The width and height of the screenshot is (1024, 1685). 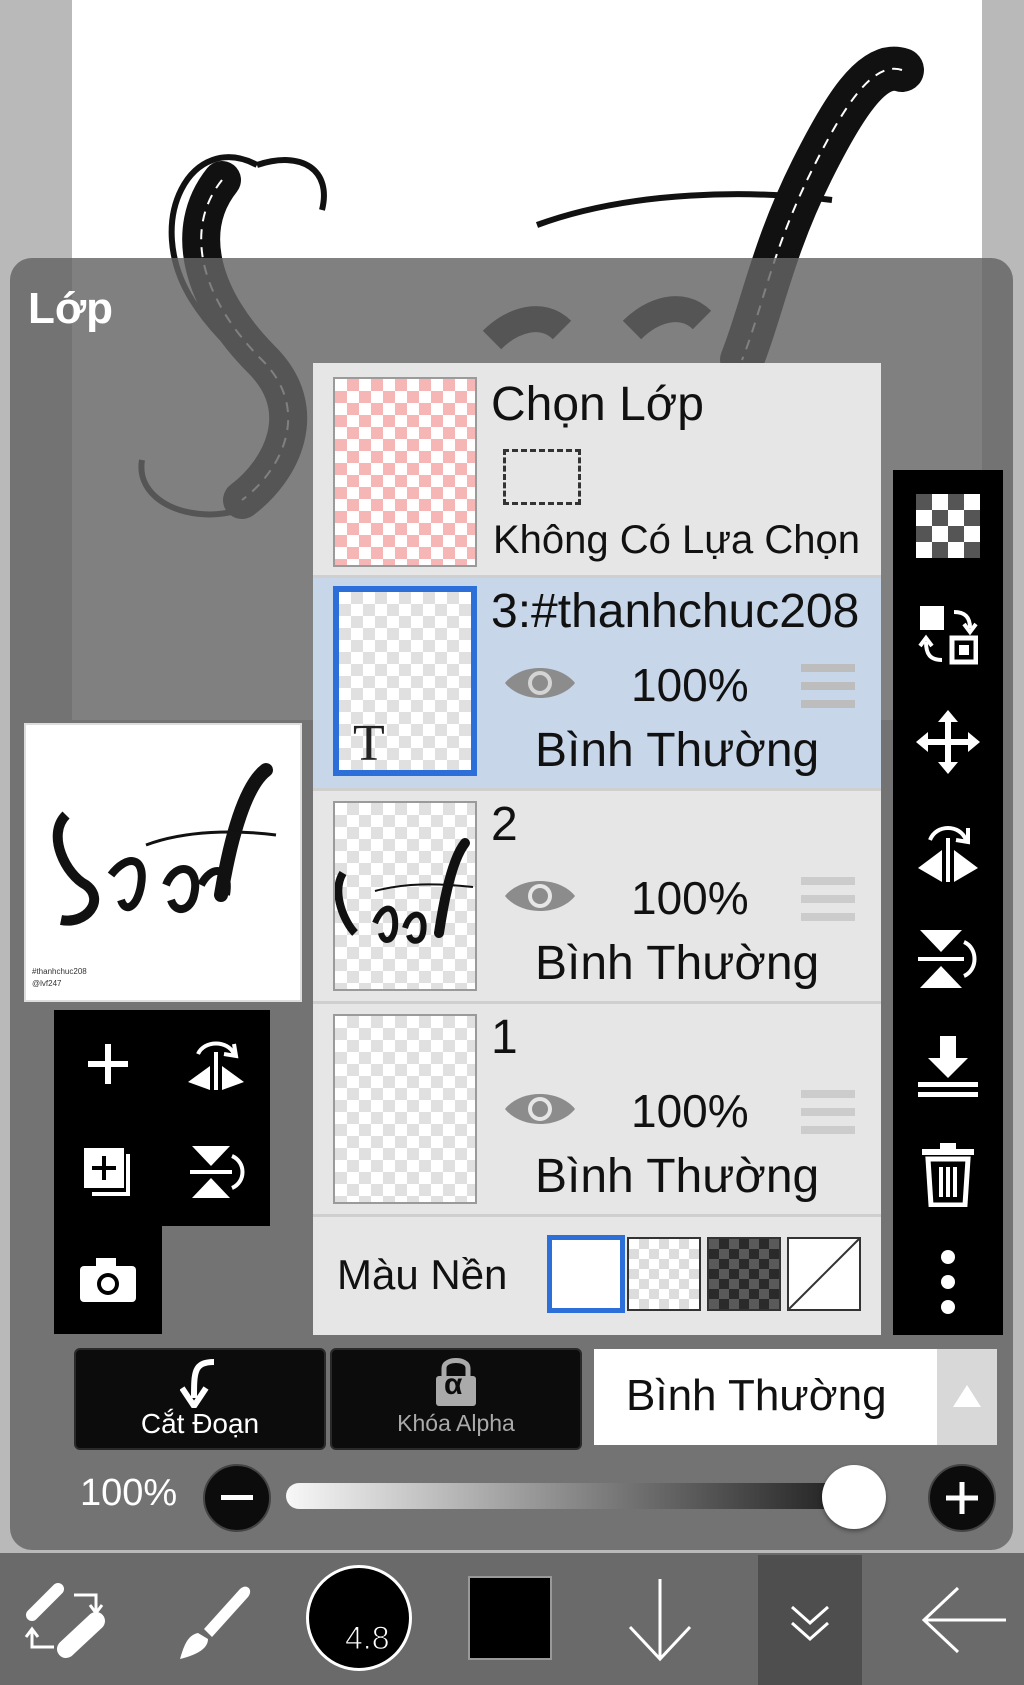 What do you see at coordinates (215, 1622) in the screenshot?
I see `brush-icon` at bounding box center [215, 1622].